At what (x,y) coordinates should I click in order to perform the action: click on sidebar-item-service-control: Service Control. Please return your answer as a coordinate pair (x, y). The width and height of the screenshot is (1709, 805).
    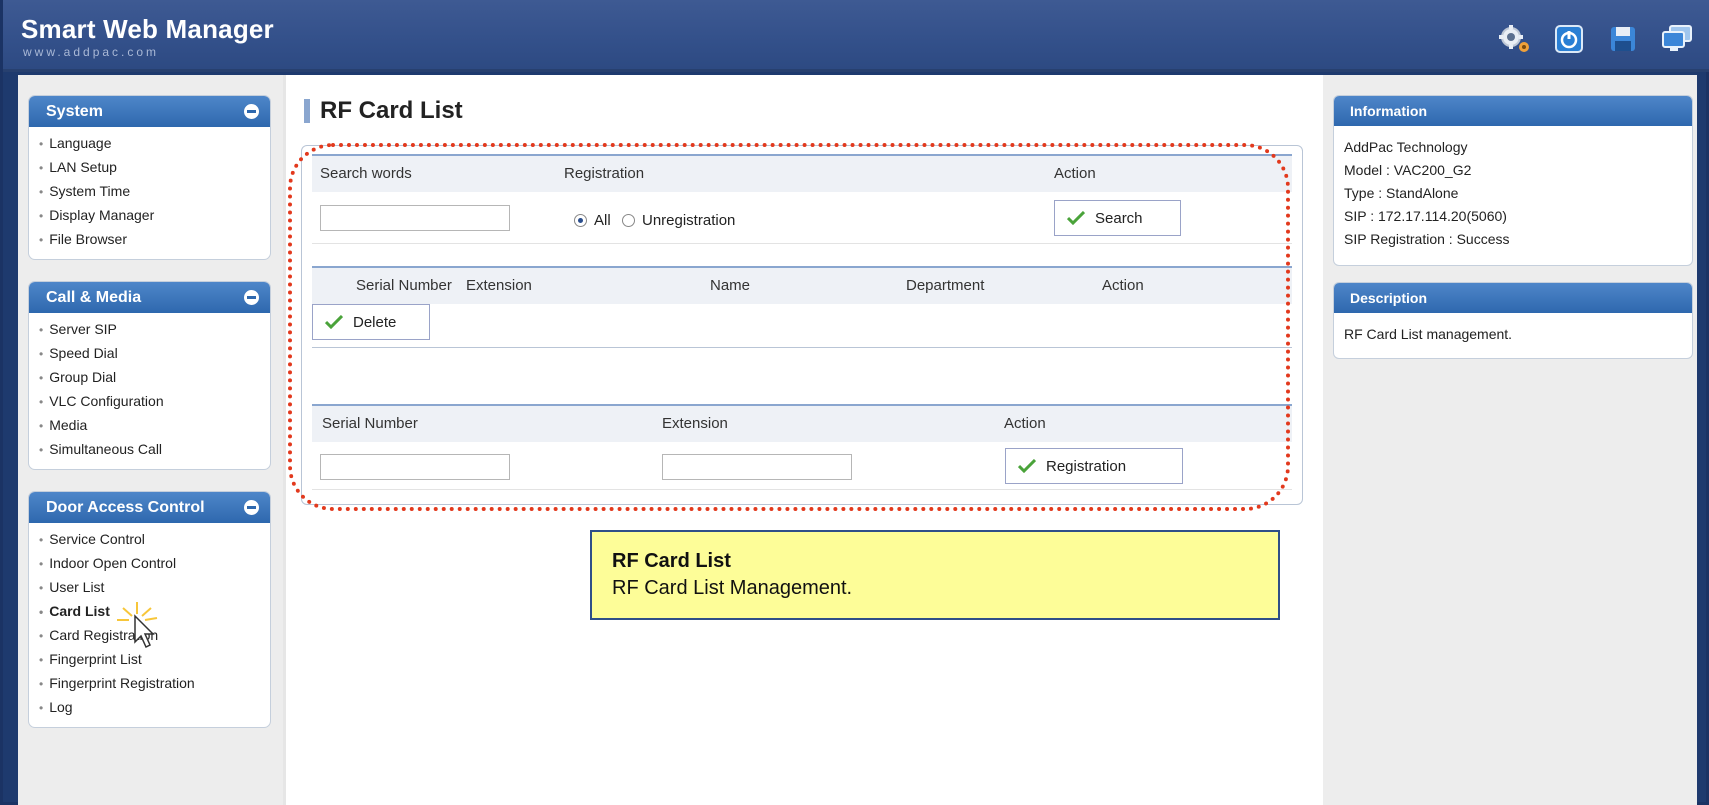
    Looking at the image, I should click on (154, 539).